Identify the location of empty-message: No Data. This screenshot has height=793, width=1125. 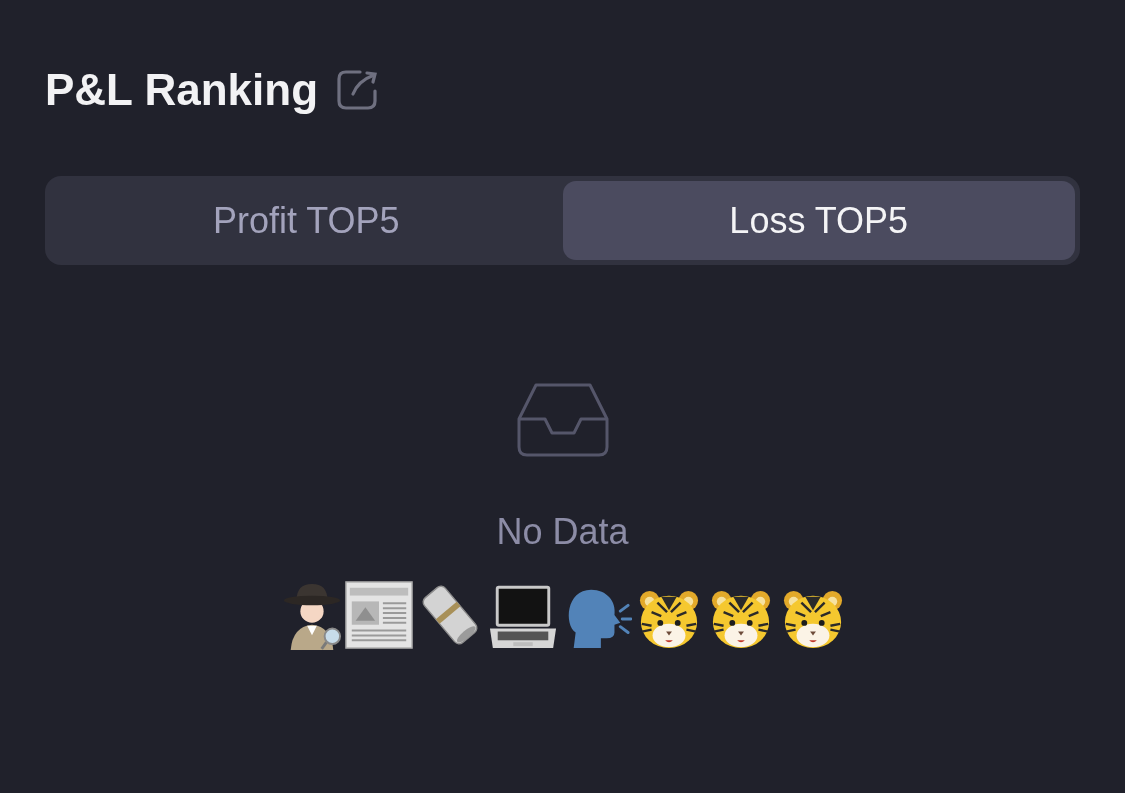
(562, 532).